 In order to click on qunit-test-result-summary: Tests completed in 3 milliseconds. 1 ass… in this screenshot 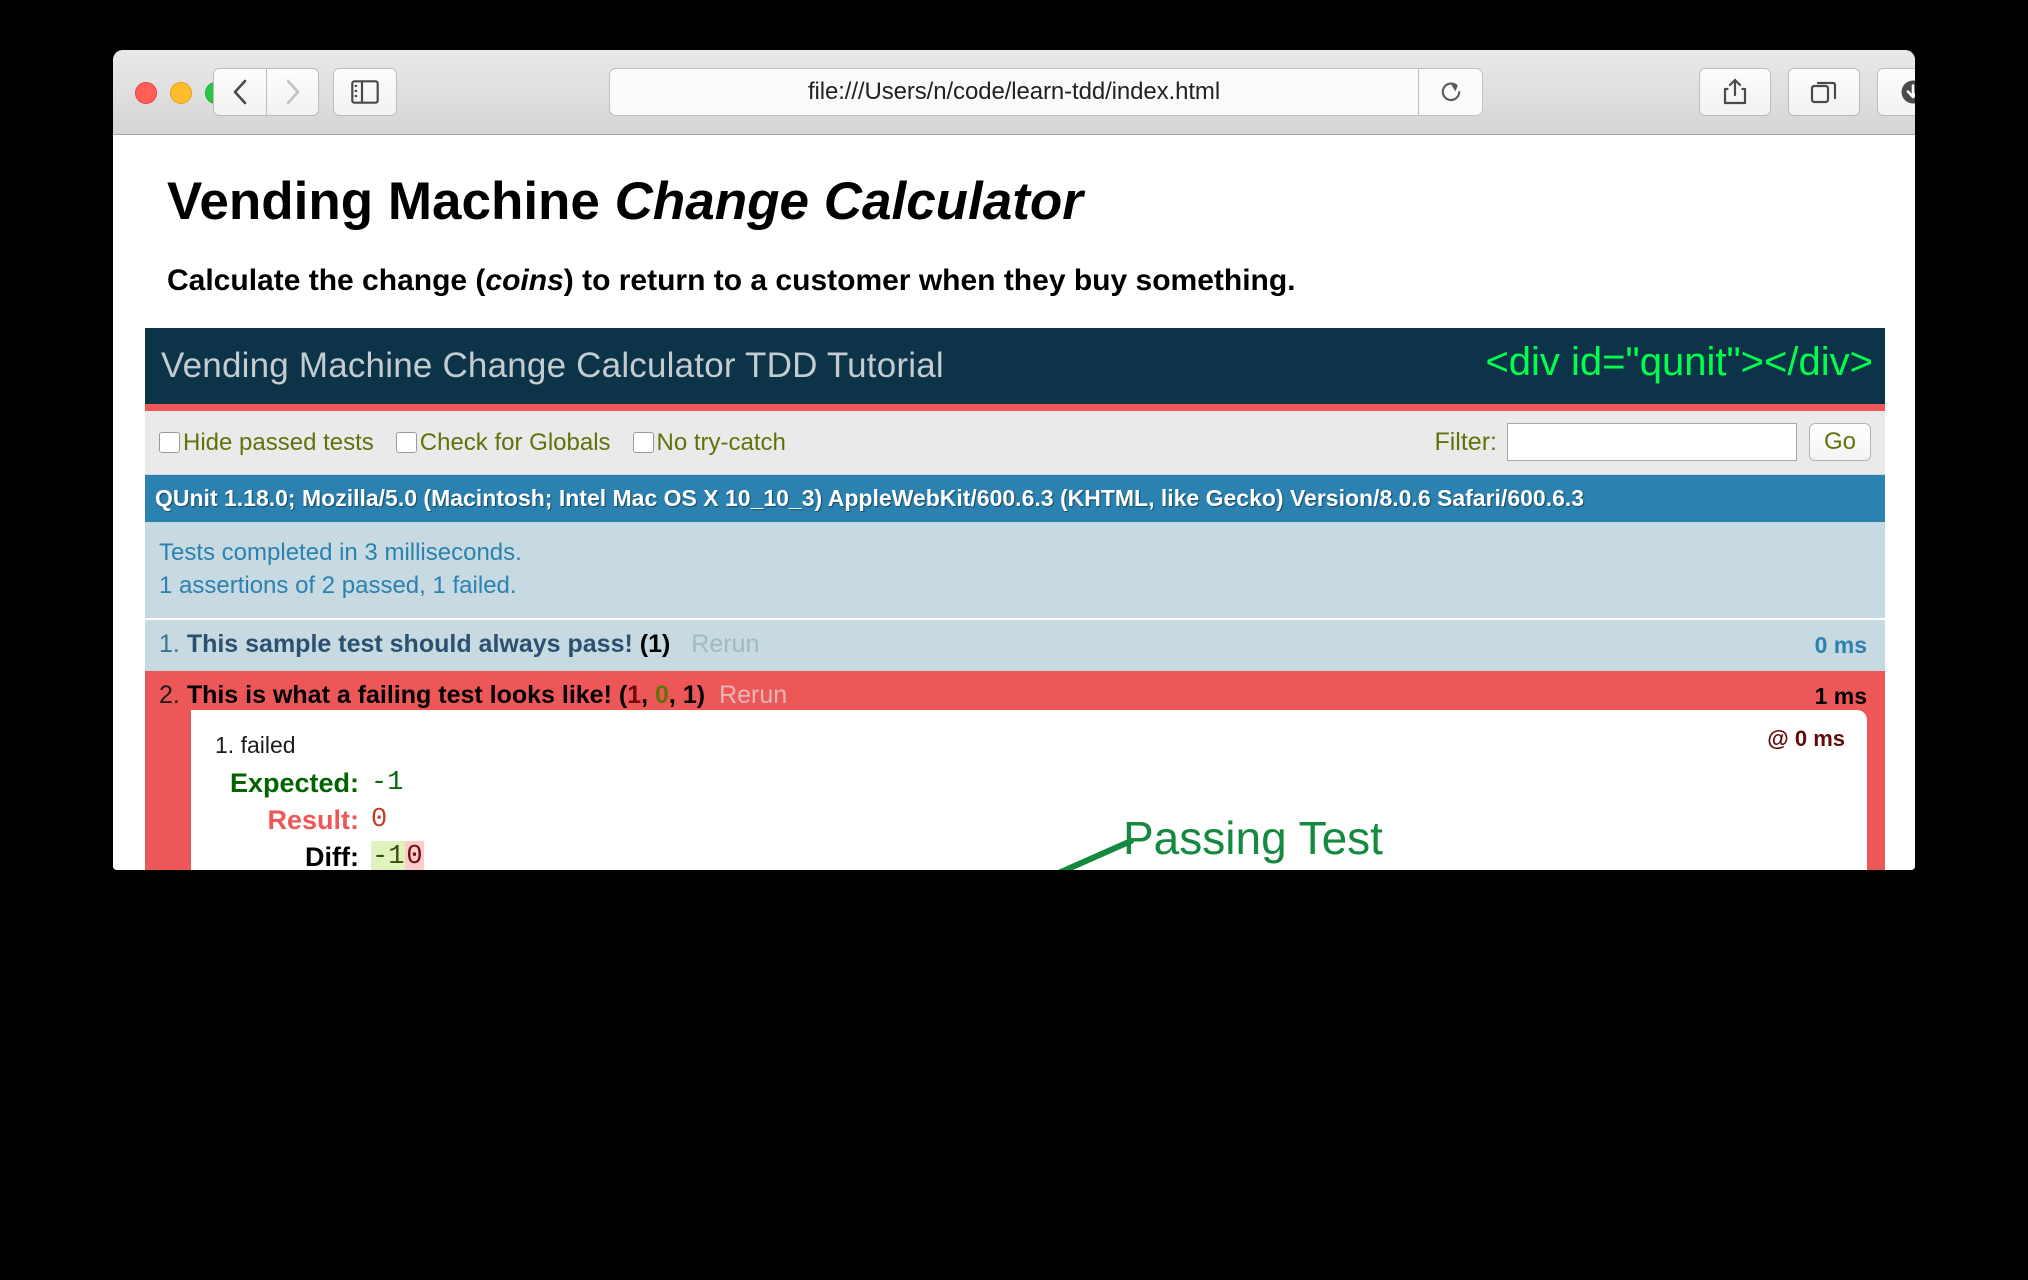, I will do `click(1015, 571)`.